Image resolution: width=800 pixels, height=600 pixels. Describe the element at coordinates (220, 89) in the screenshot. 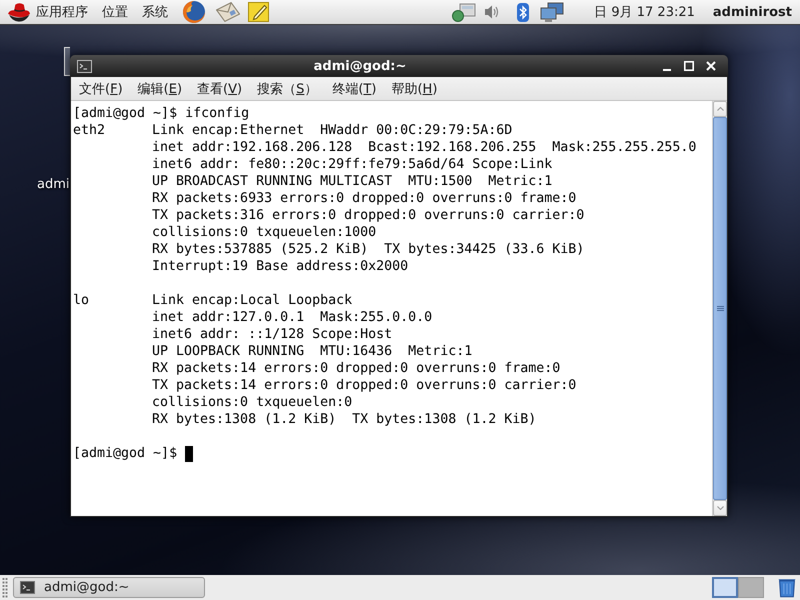

I see `menu-item: 查看(V)` at that location.